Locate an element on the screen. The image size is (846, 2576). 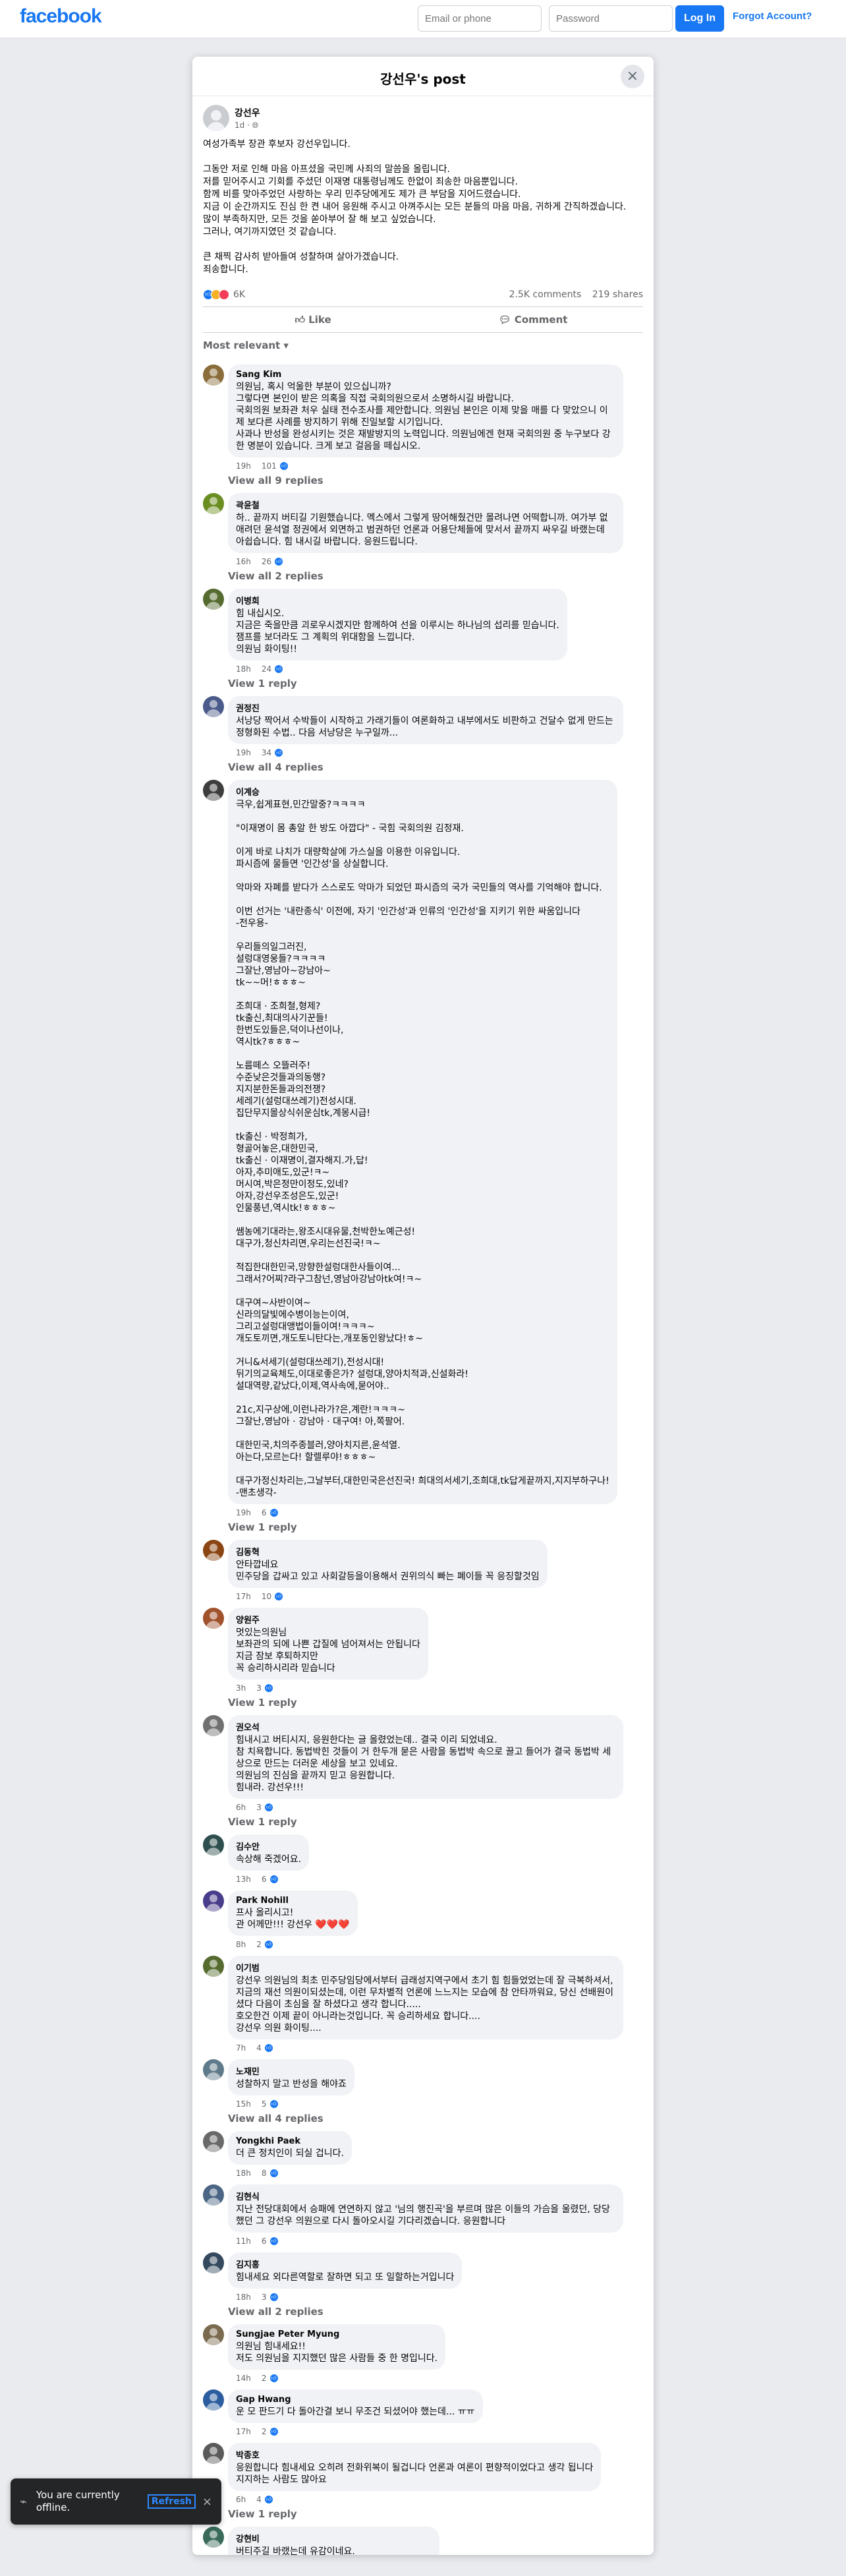
comment-reactions: 34 👍︎ is located at coordinates (273, 753).